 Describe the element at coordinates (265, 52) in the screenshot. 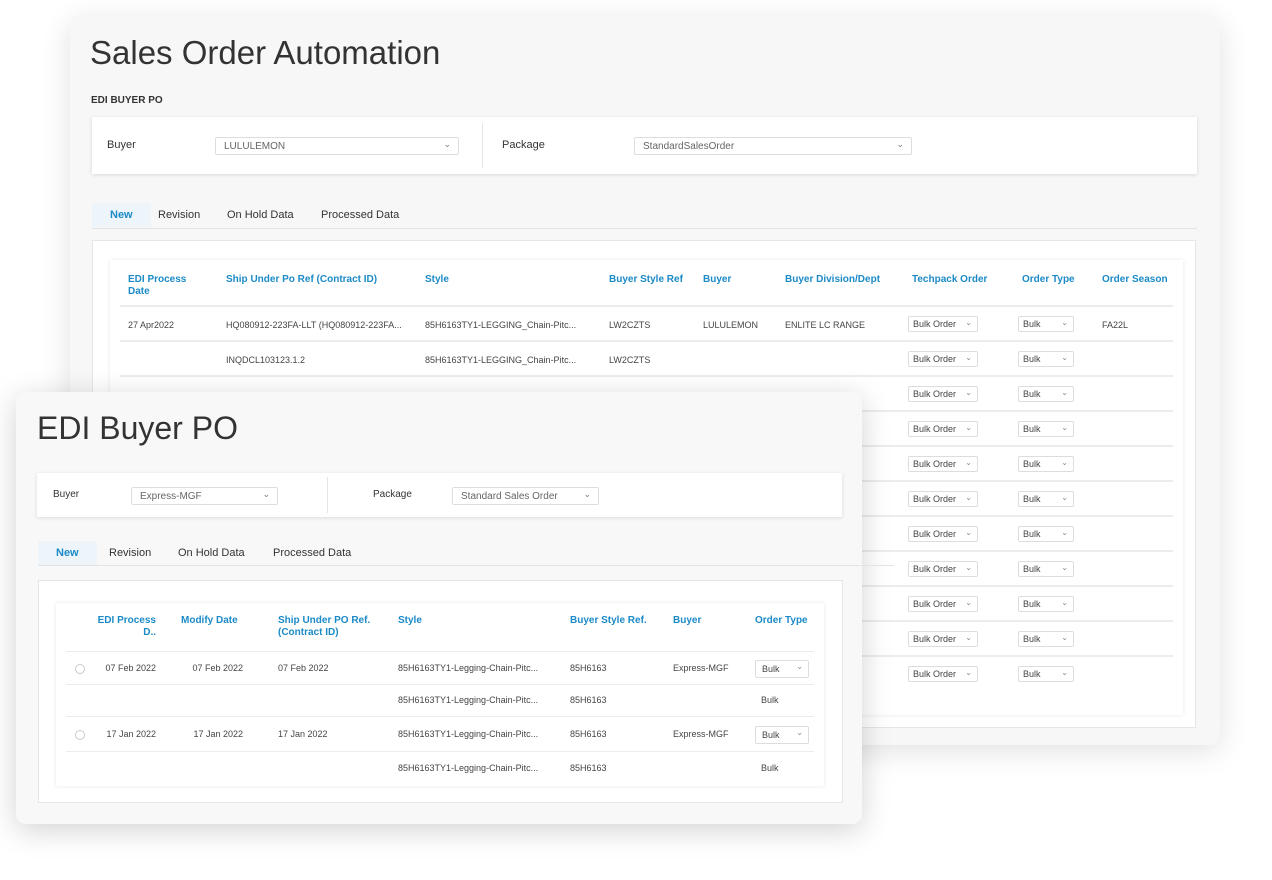

I see `page-title: Sales Order Automation` at that location.